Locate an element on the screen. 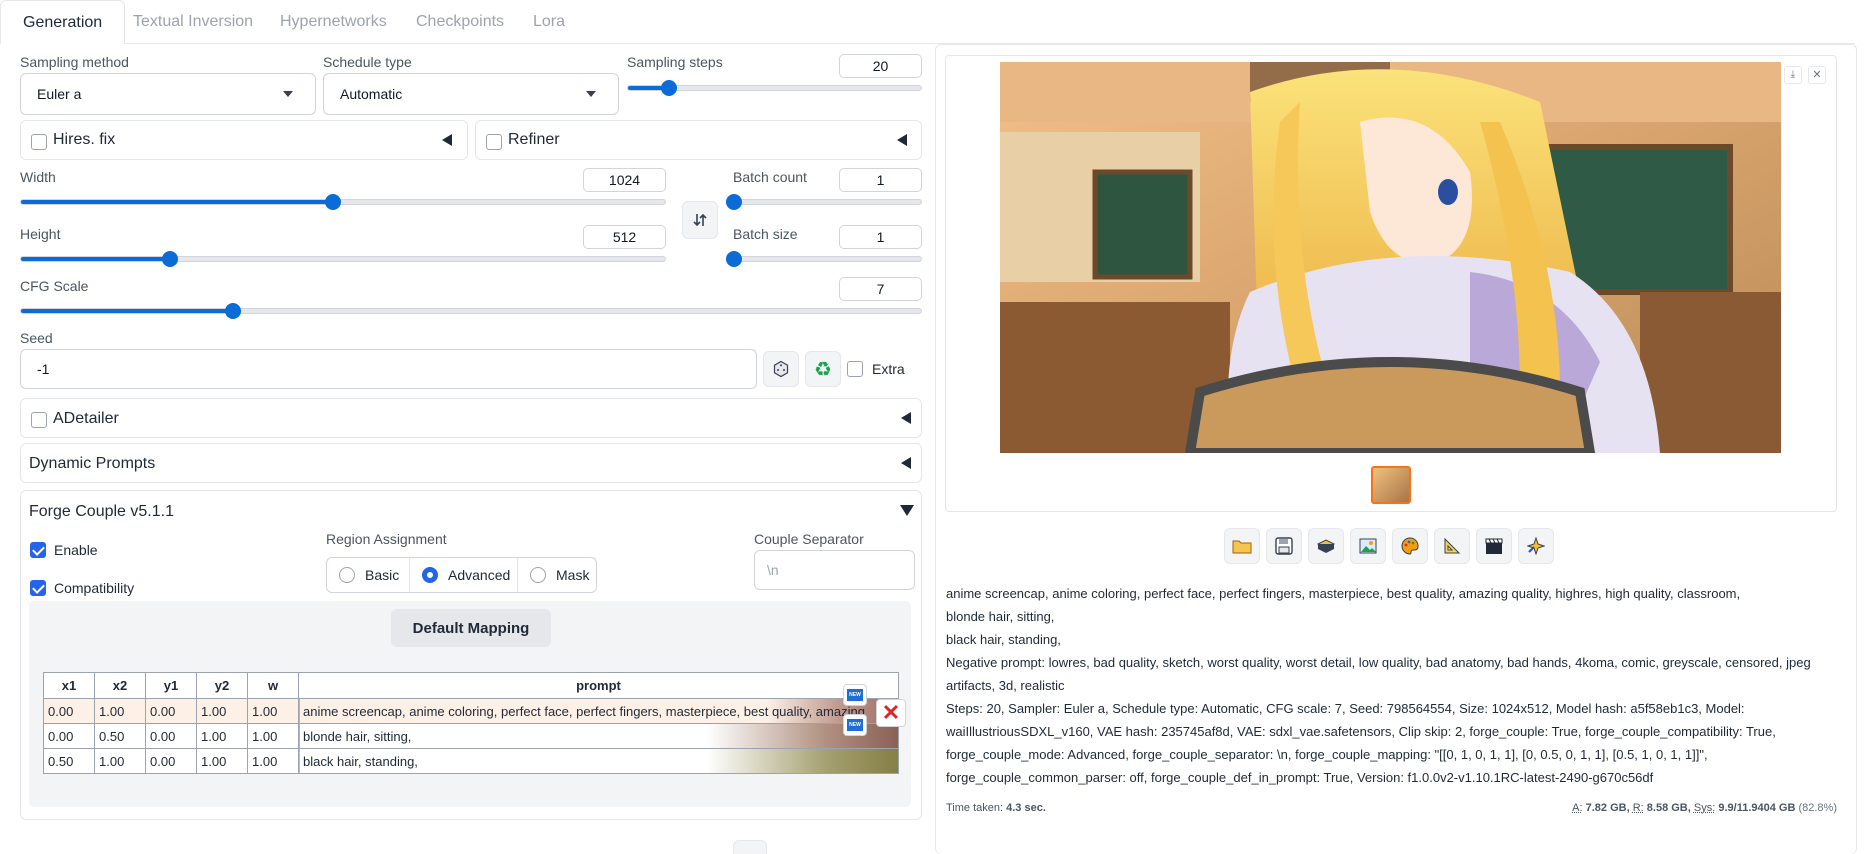  region-assignment-radio: Basic Advanced Mask is located at coordinates (461, 575).